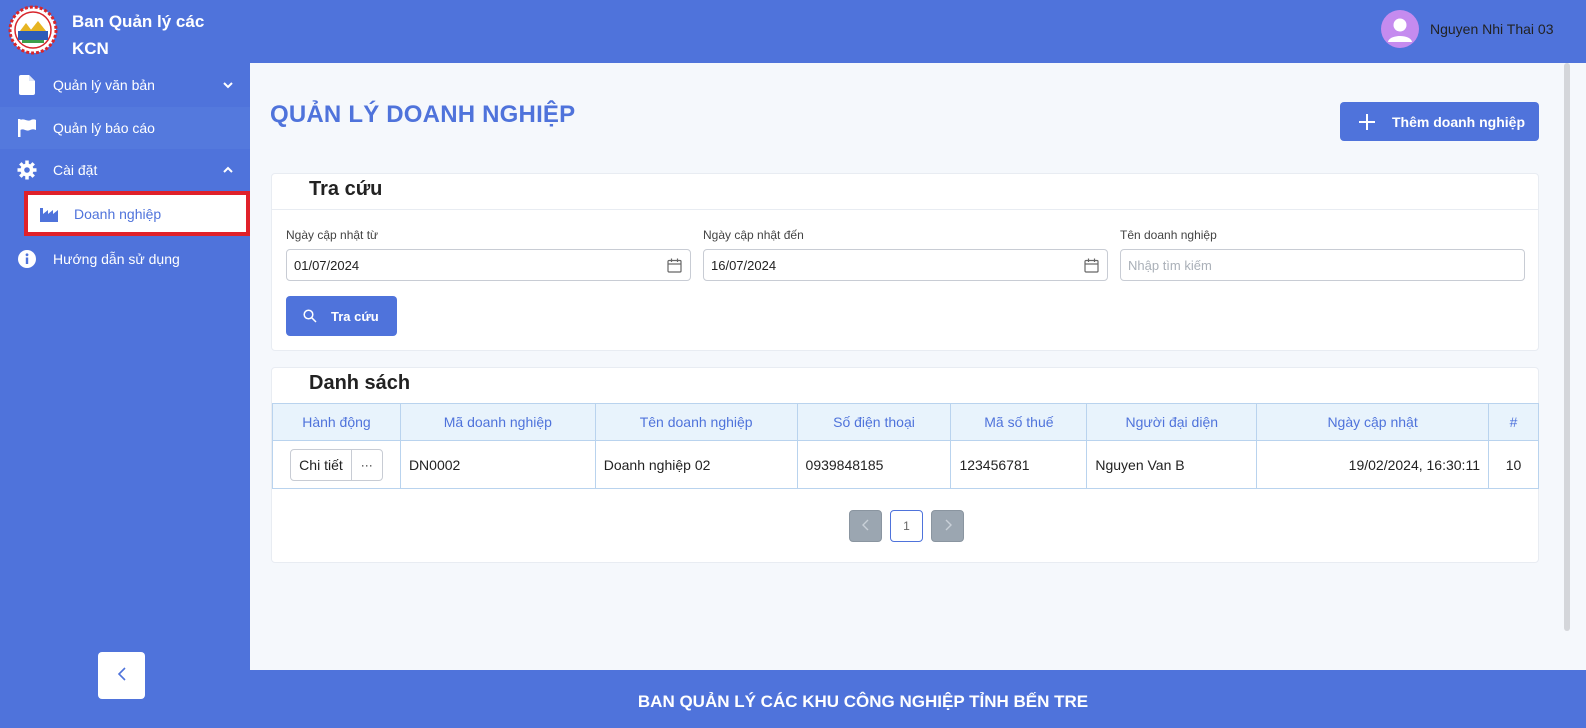 The height and width of the screenshot is (728, 1586). I want to click on column-header-updated: Ngày cập nhật, so click(1372, 422).